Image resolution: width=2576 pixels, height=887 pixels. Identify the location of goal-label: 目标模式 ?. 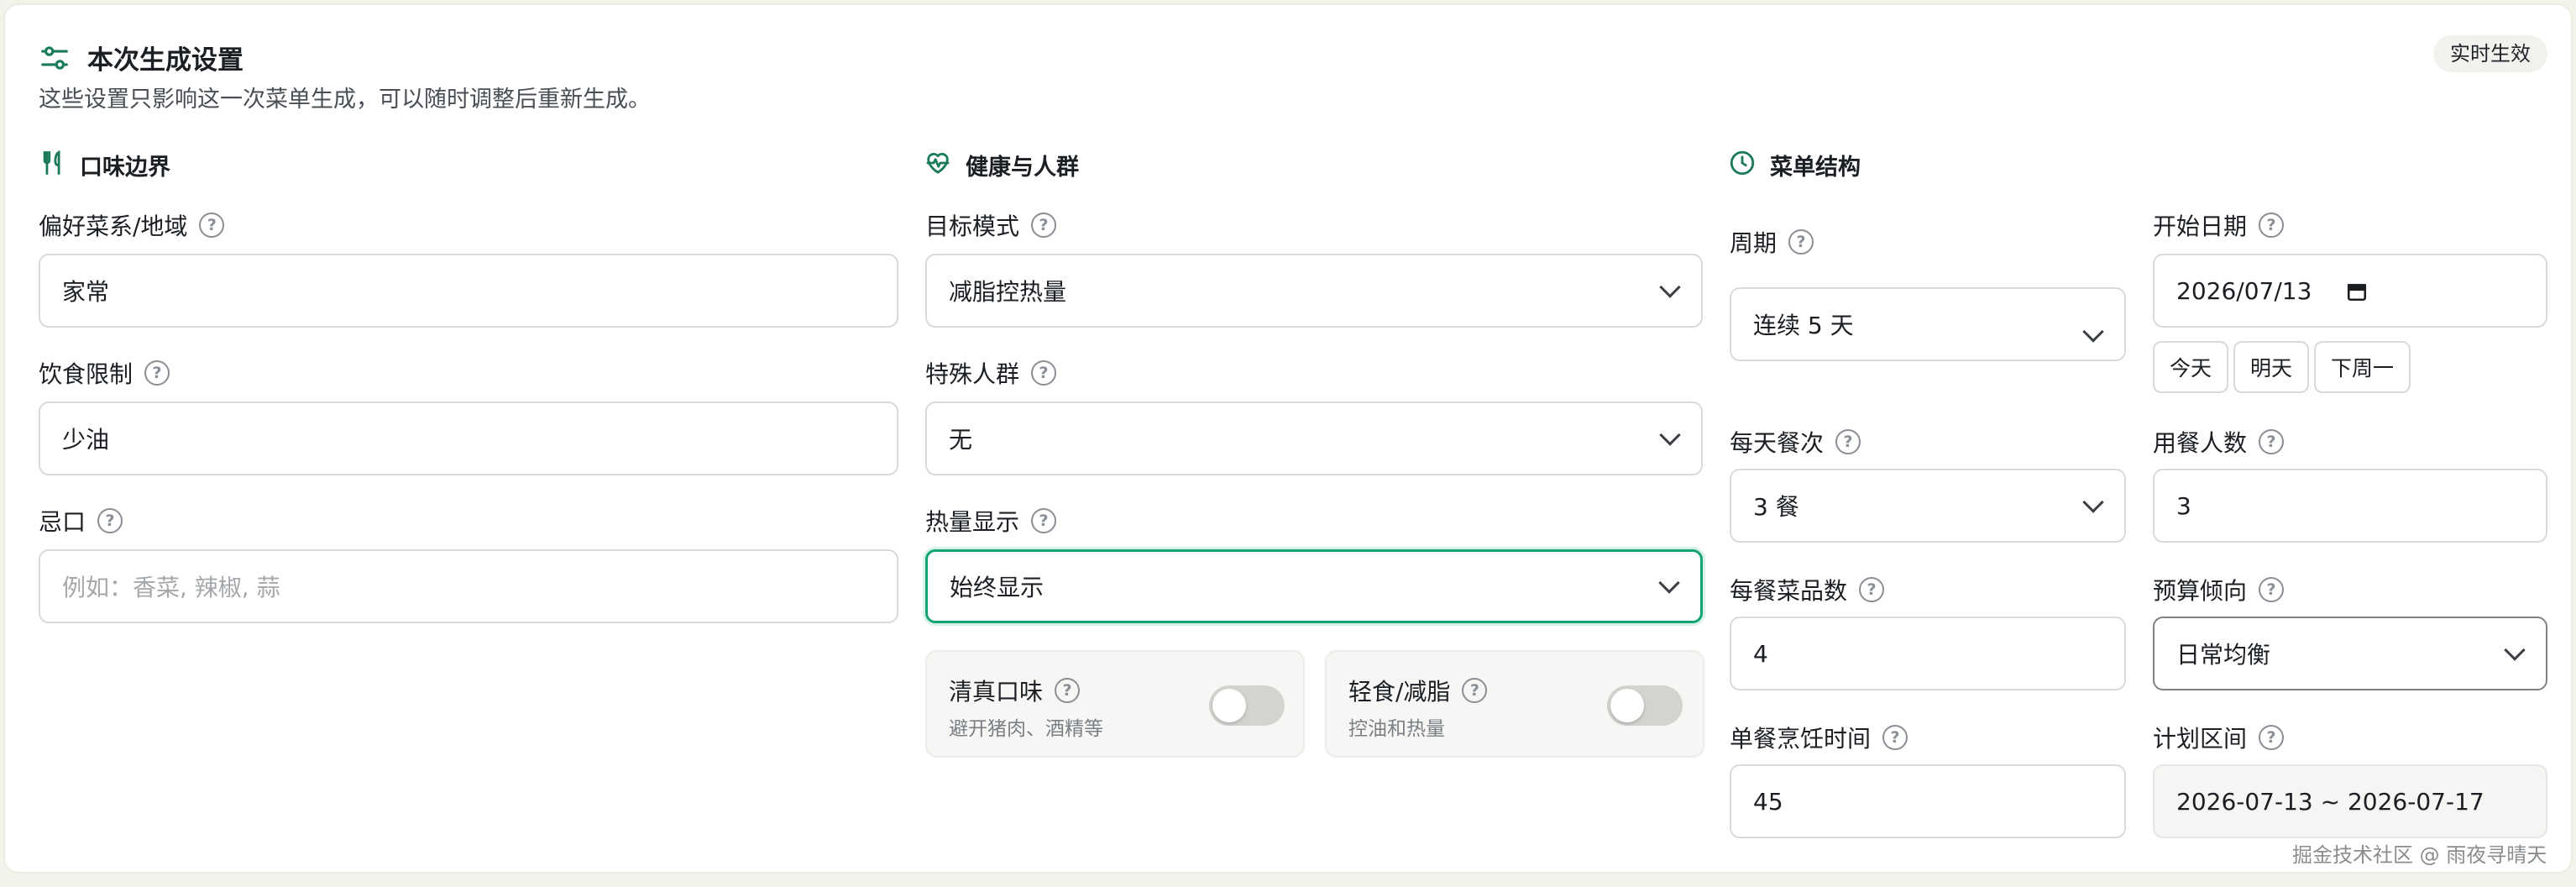
(991, 225).